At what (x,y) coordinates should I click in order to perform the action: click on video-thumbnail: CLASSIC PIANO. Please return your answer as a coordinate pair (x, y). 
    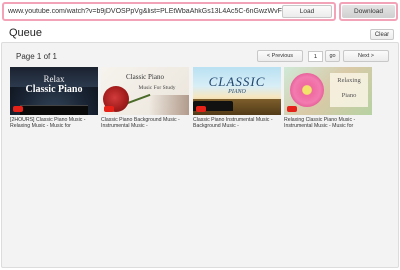
    Looking at the image, I should click on (237, 91).